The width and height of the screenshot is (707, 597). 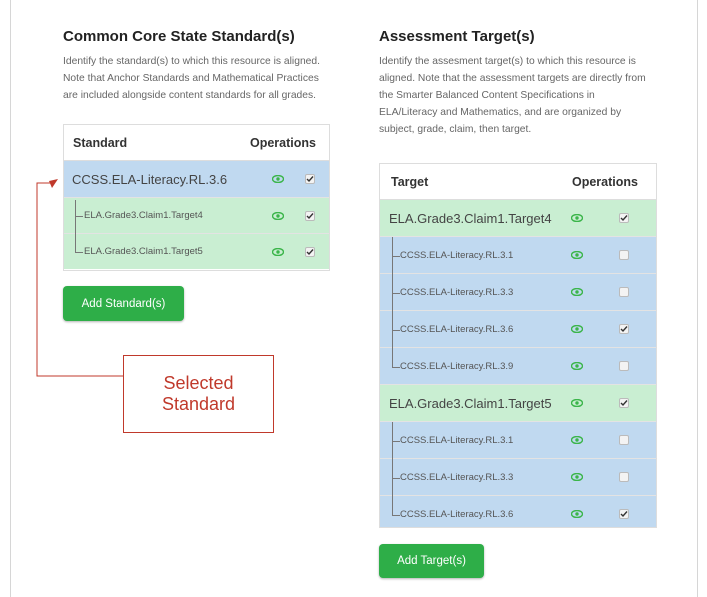 I want to click on callout-line-1: Selected, so click(x=198, y=383).